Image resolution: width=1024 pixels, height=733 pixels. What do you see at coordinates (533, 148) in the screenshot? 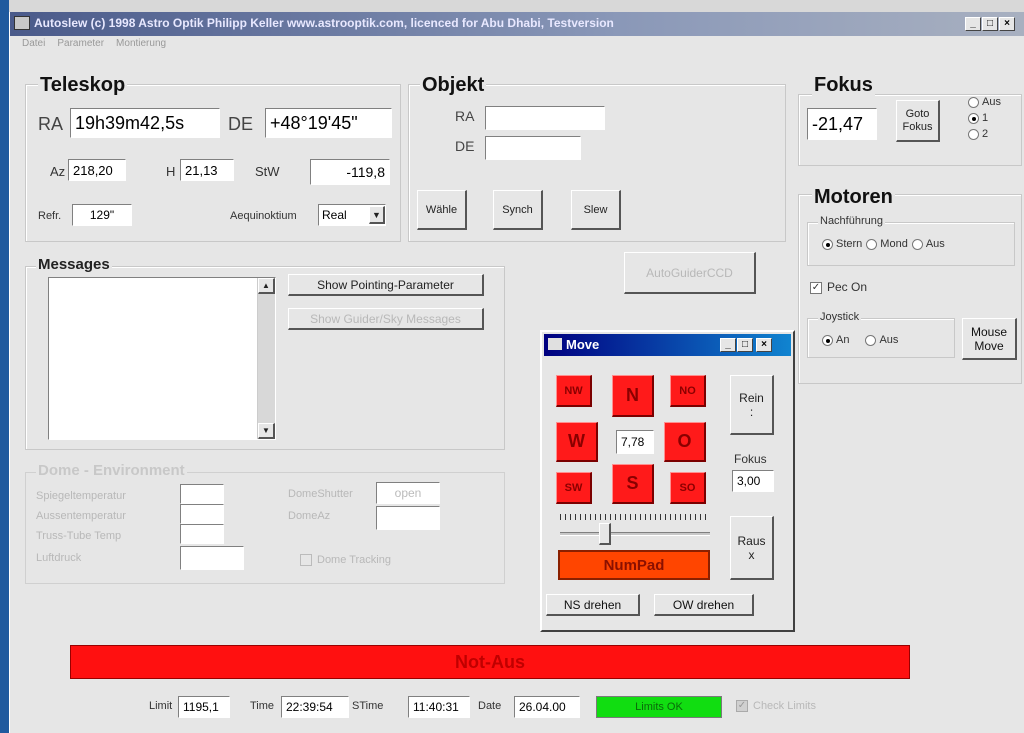
I see `objekt-de-input` at bounding box center [533, 148].